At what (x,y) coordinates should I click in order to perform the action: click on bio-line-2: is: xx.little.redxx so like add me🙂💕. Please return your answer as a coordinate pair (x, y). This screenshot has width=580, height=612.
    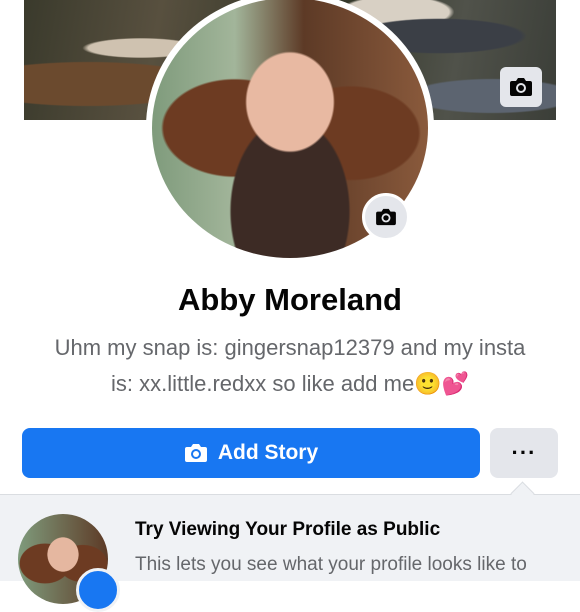
    Looking at the image, I should click on (289, 383).